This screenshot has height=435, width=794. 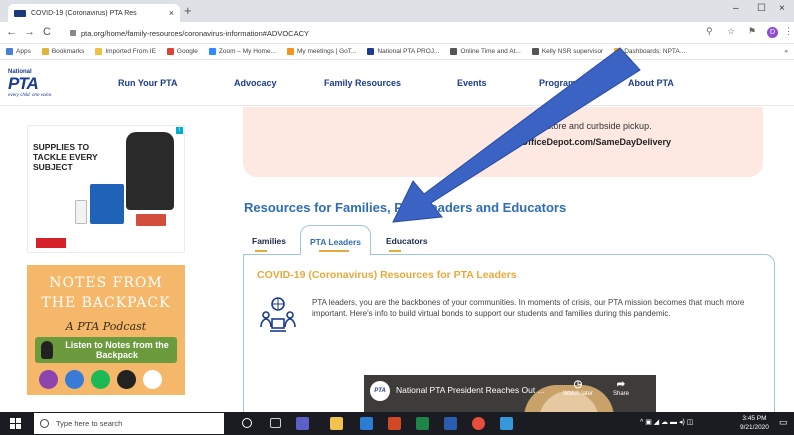 I want to click on notifications-icon: ▭, so click(x=783, y=422).